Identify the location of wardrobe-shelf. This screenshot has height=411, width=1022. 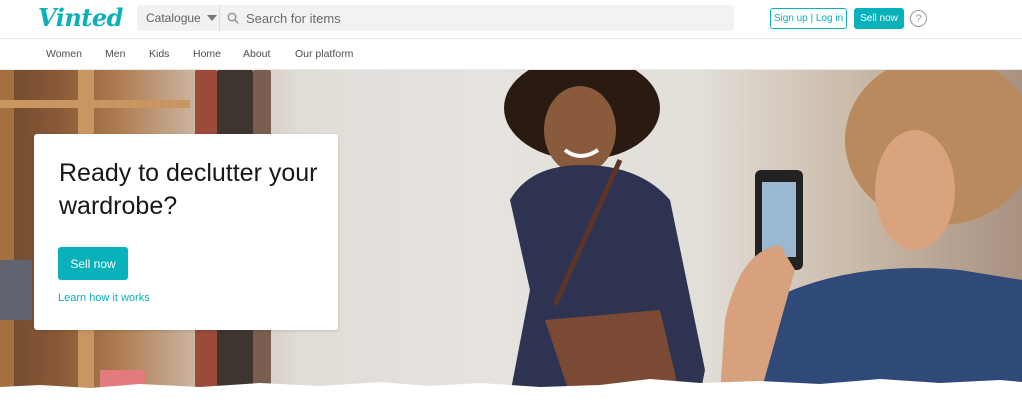
(95, 104).